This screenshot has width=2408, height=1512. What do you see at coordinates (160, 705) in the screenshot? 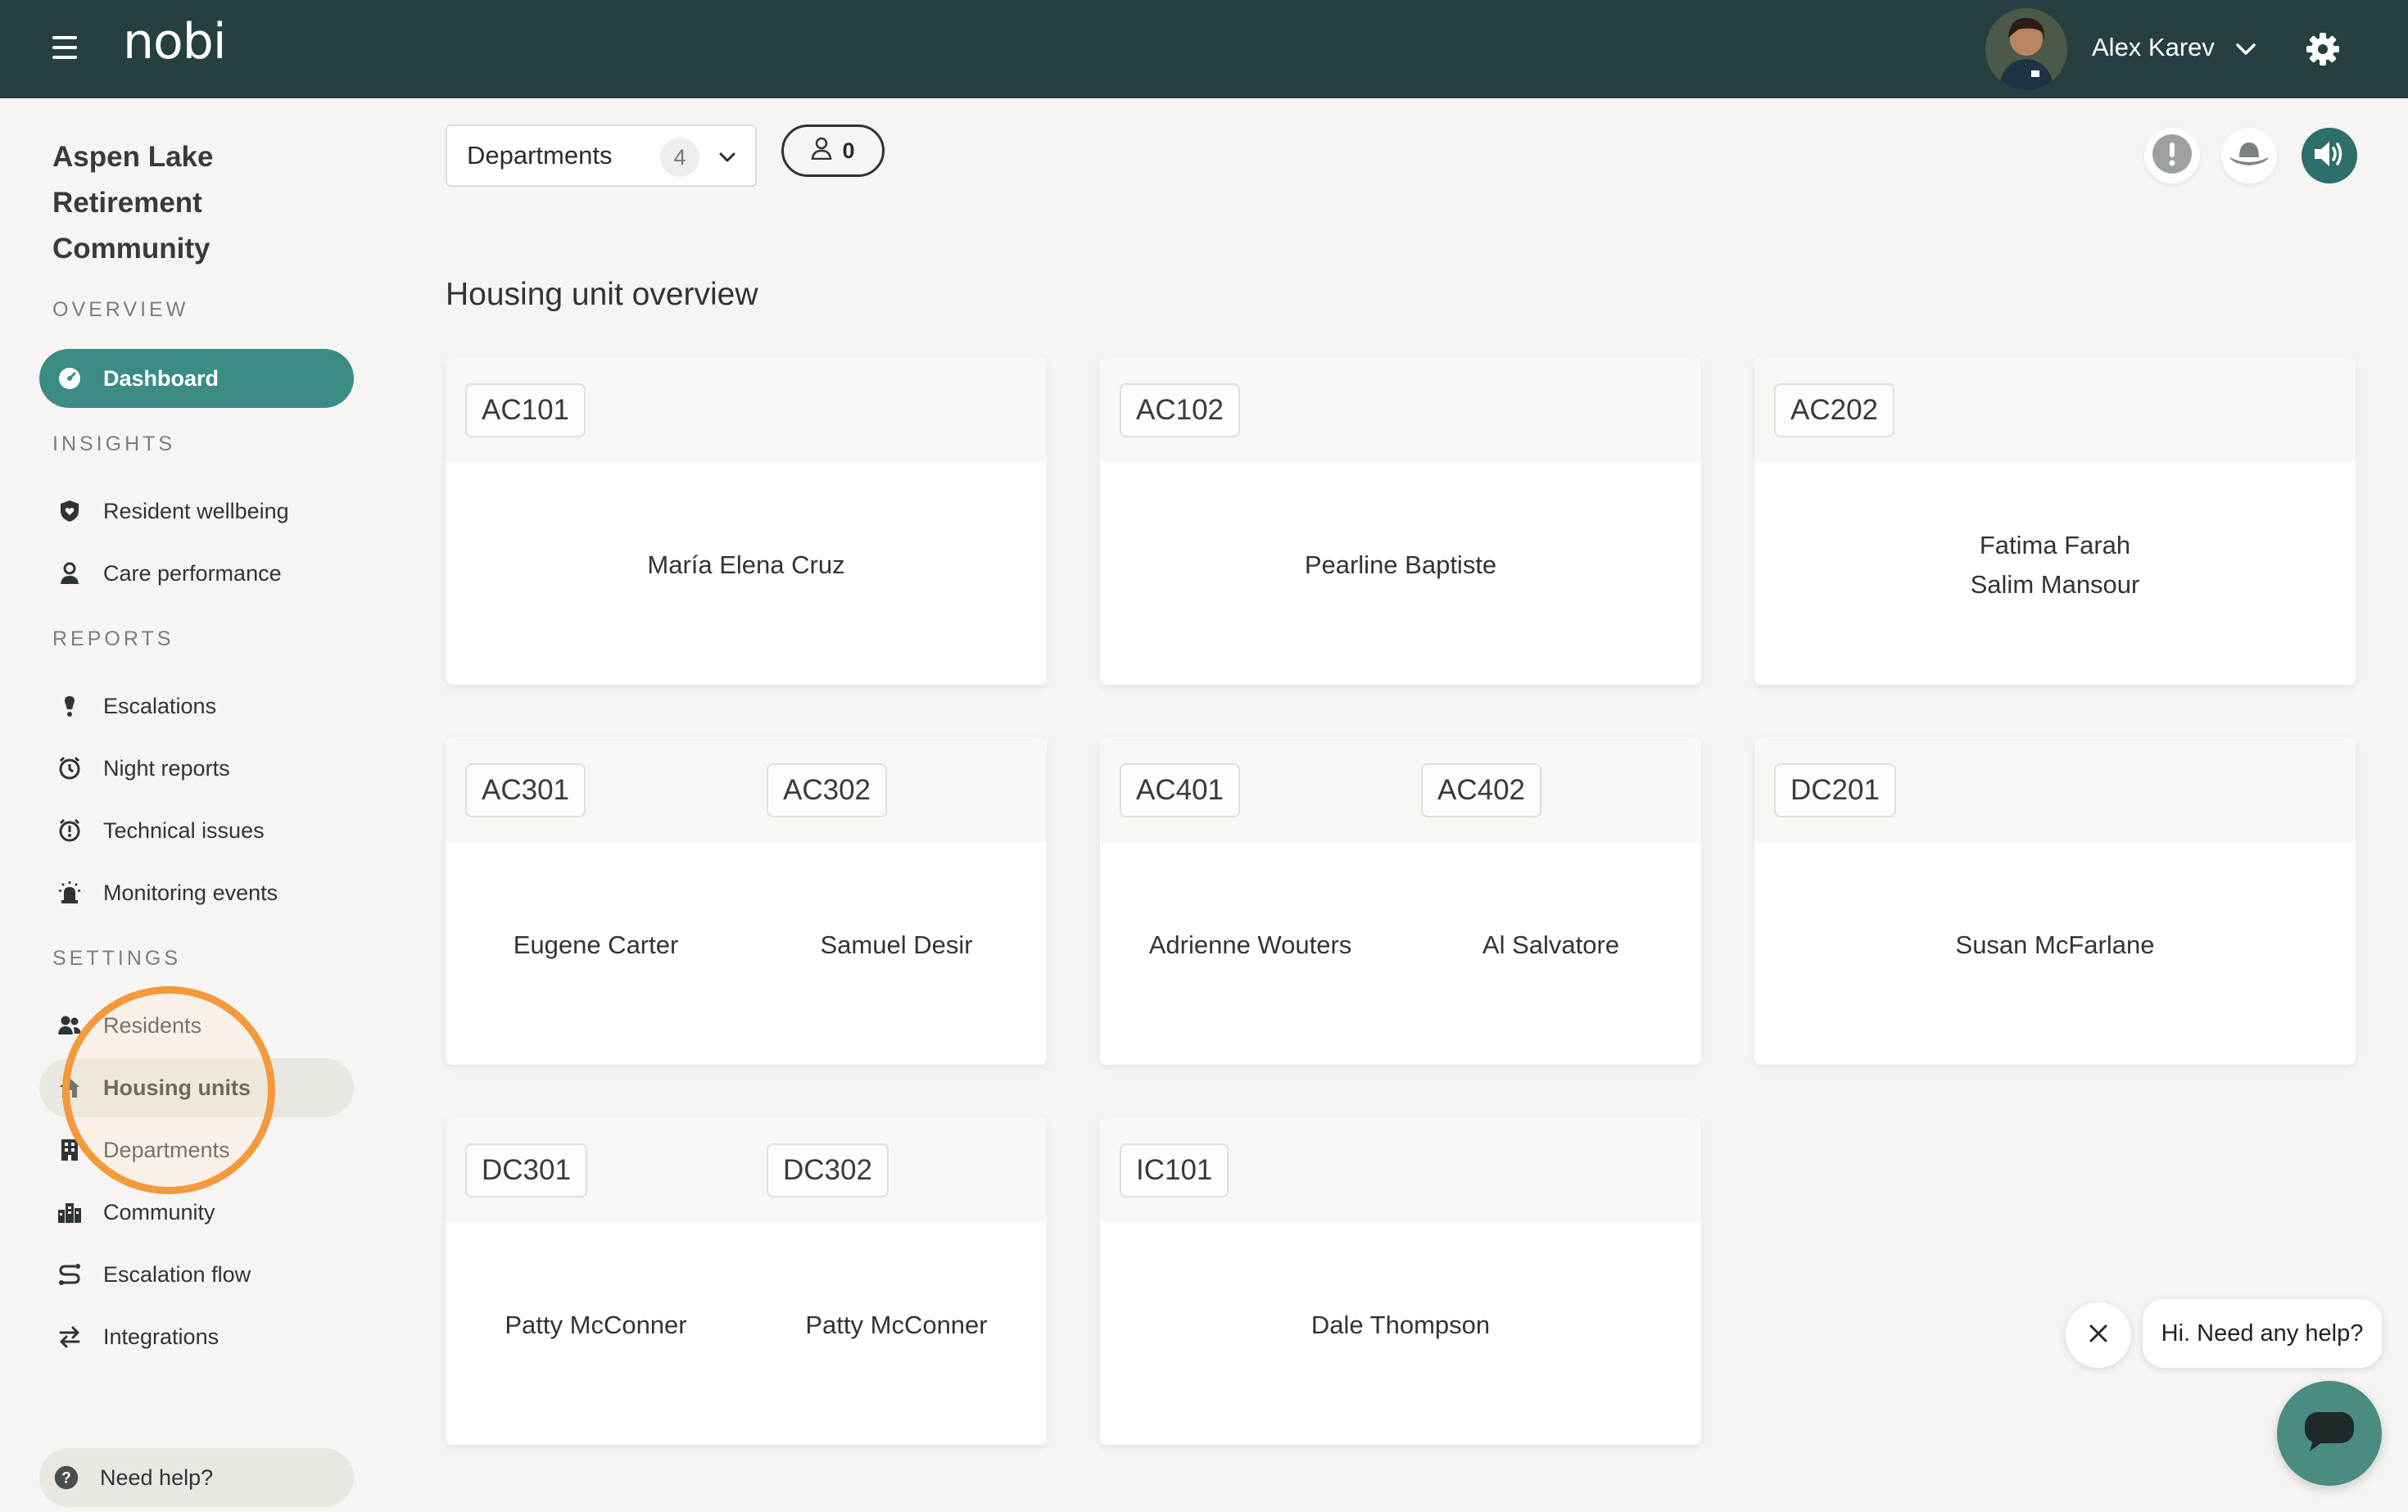
I see `sidebar-item-label: Escalations` at bounding box center [160, 705].